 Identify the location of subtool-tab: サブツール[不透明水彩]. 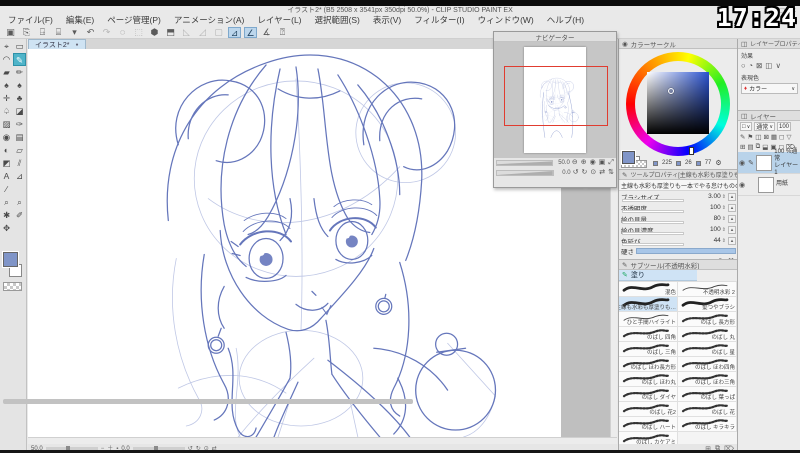
(664, 265).